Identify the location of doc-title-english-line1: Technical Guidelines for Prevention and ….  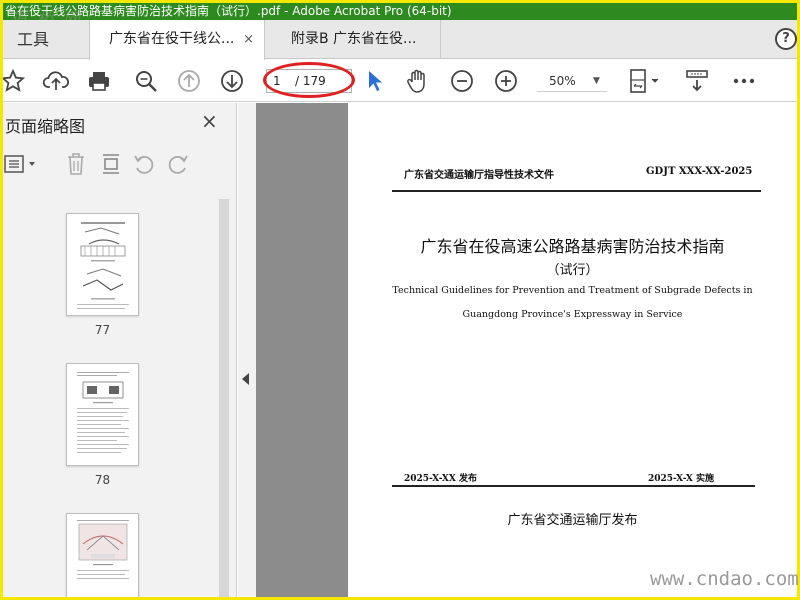
(572, 290).